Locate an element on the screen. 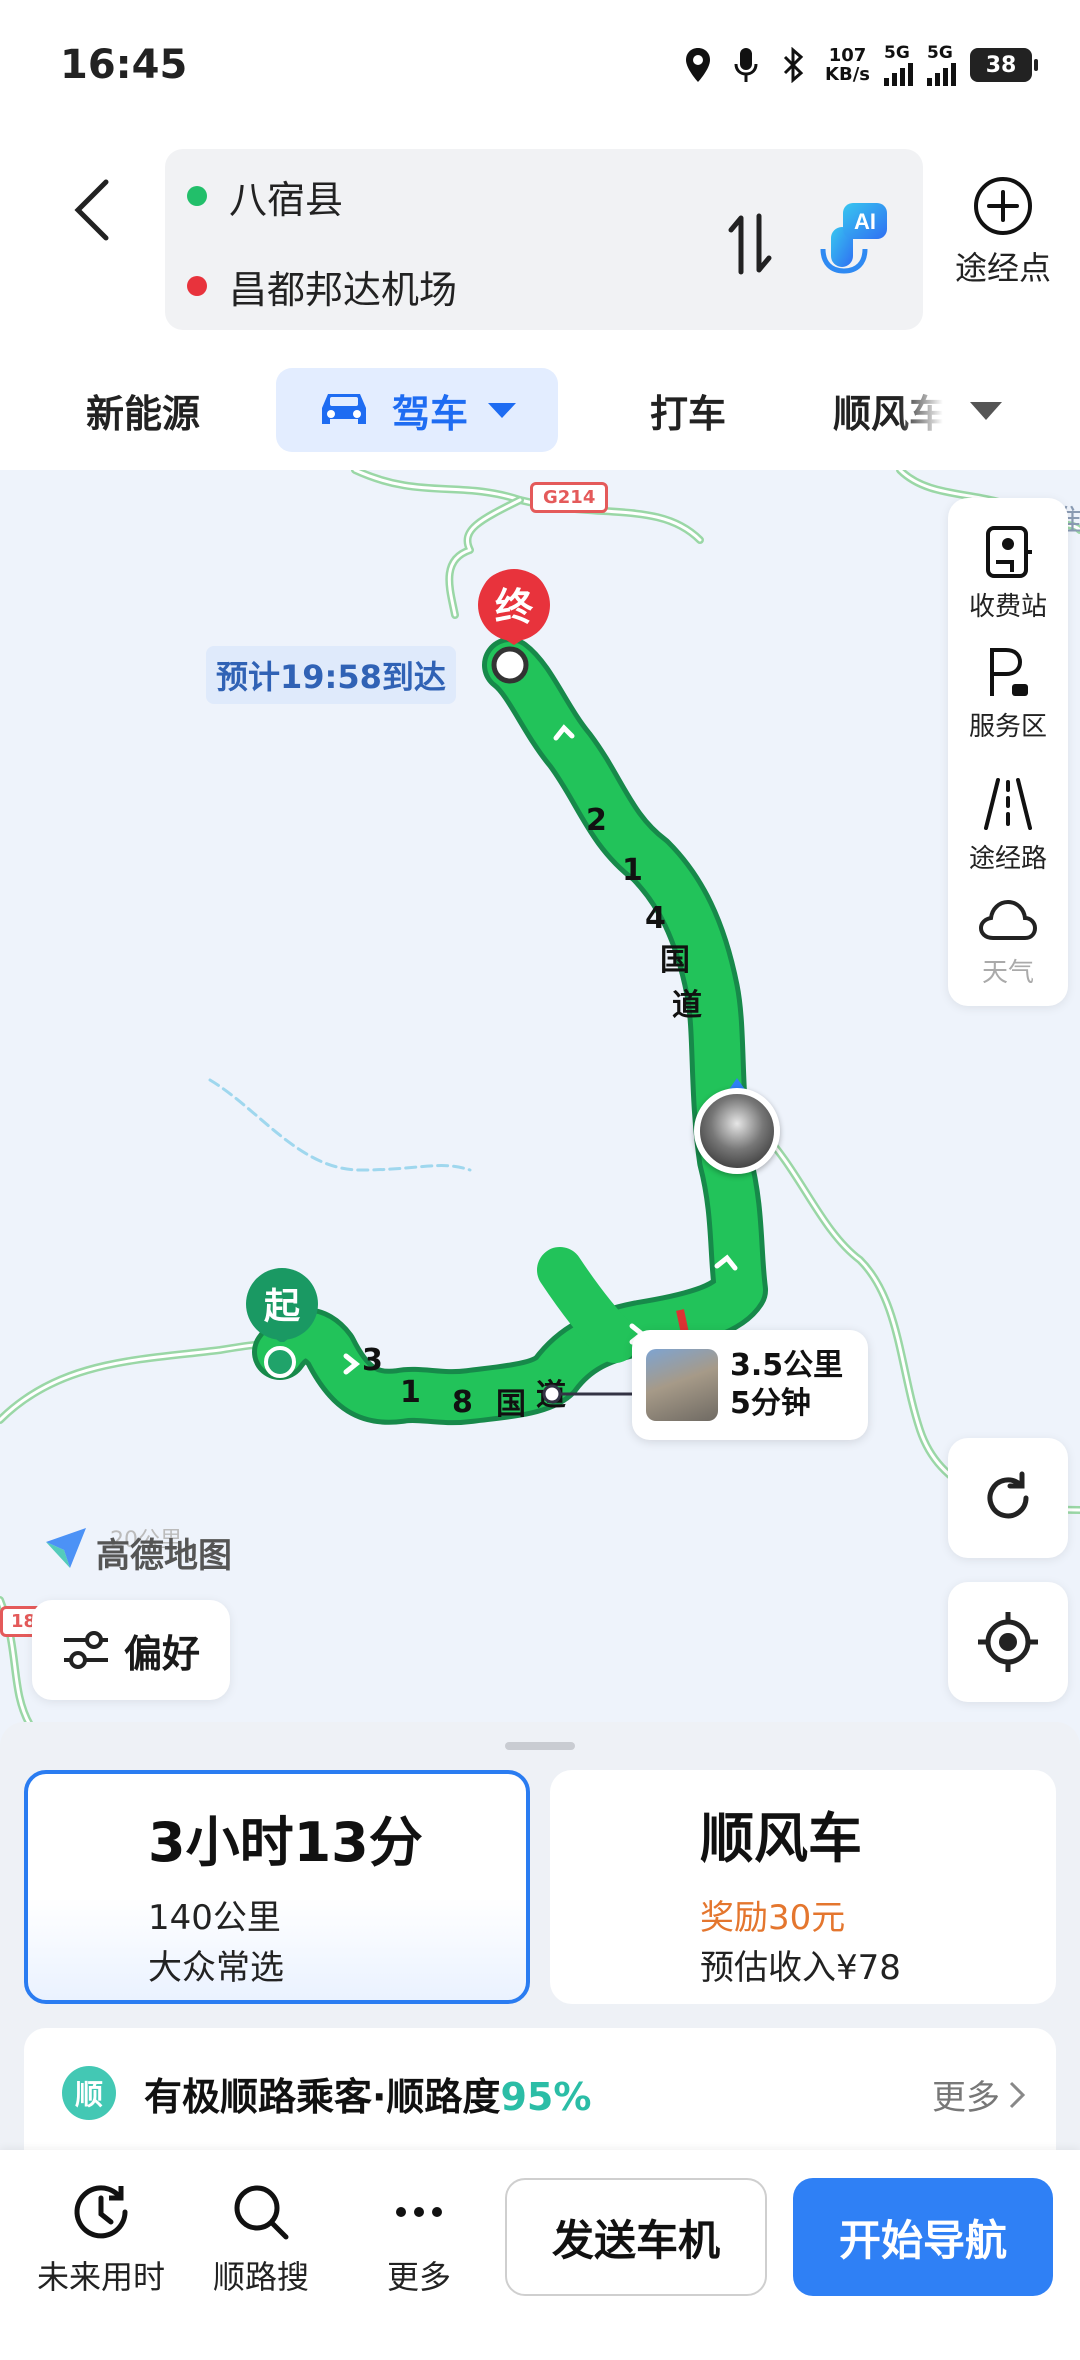 The height and width of the screenshot is (2360, 1080). route-fields: 八宿县 昌都邦达机场 AI is located at coordinates (544, 239).